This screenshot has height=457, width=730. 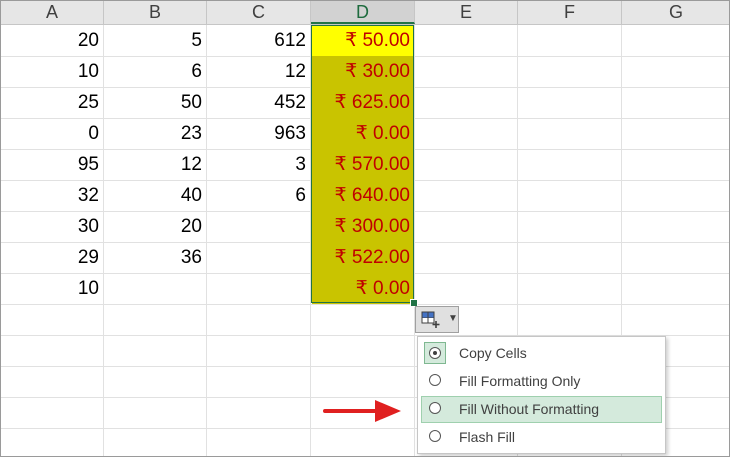 I want to click on cell-d2: ₹ 30.00, so click(x=363, y=71).